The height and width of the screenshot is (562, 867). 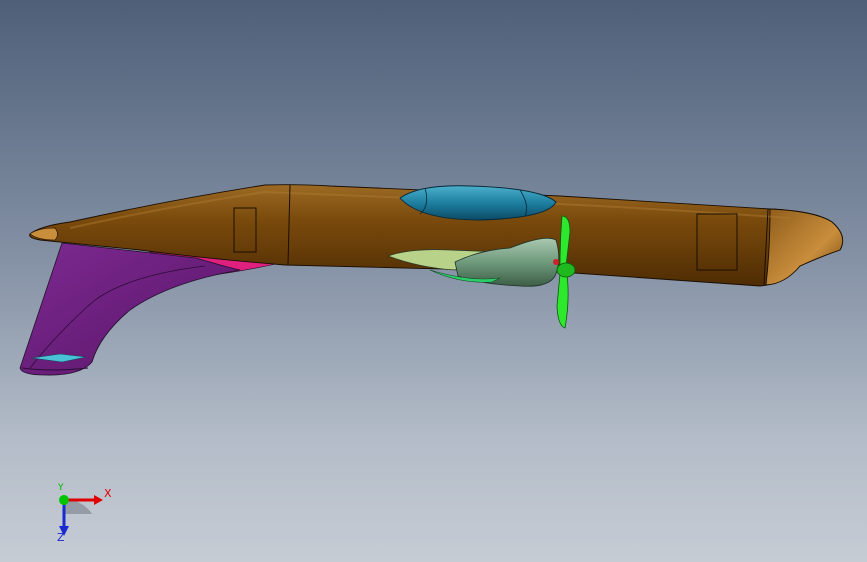 What do you see at coordinates (61, 488) in the screenshot?
I see `y-axis-label: Y` at bounding box center [61, 488].